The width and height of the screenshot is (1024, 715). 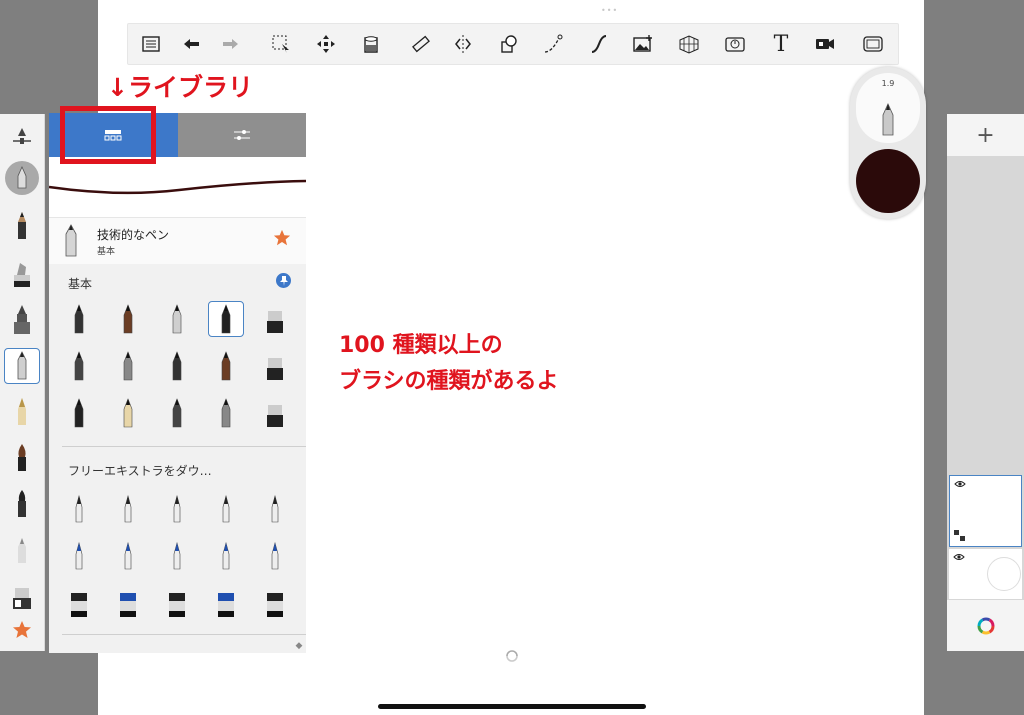 What do you see at coordinates (449, 364) in the screenshot?
I see `annotation-brush-count: 100 種類以上の ブラシの種類があるよ` at bounding box center [449, 364].